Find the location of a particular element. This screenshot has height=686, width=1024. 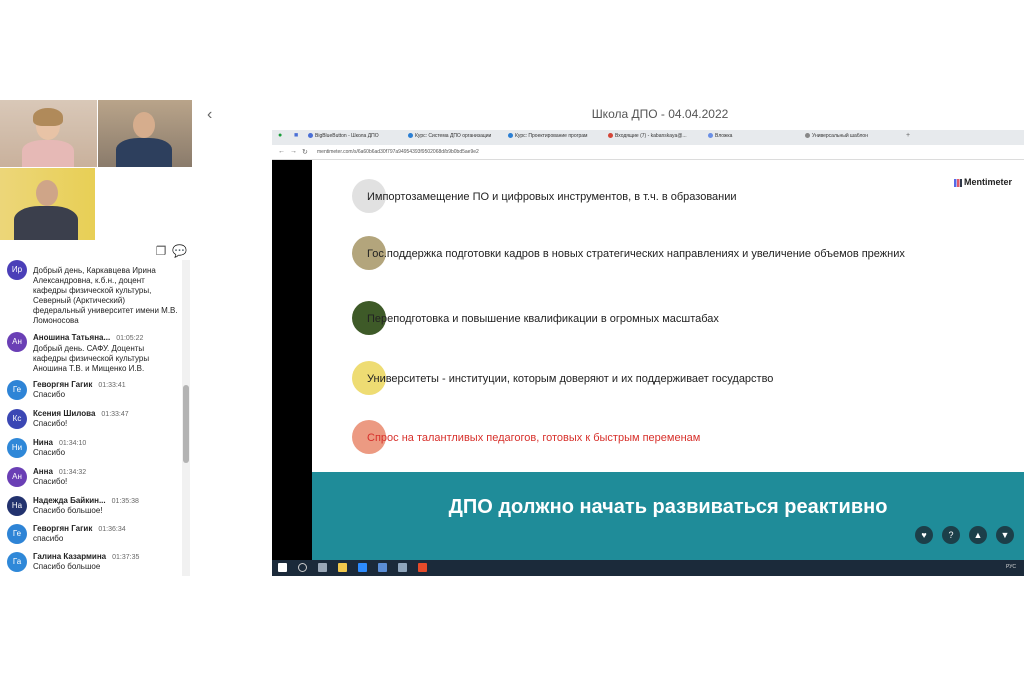

mentimeter-logo-icon is located at coordinates (958, 182).